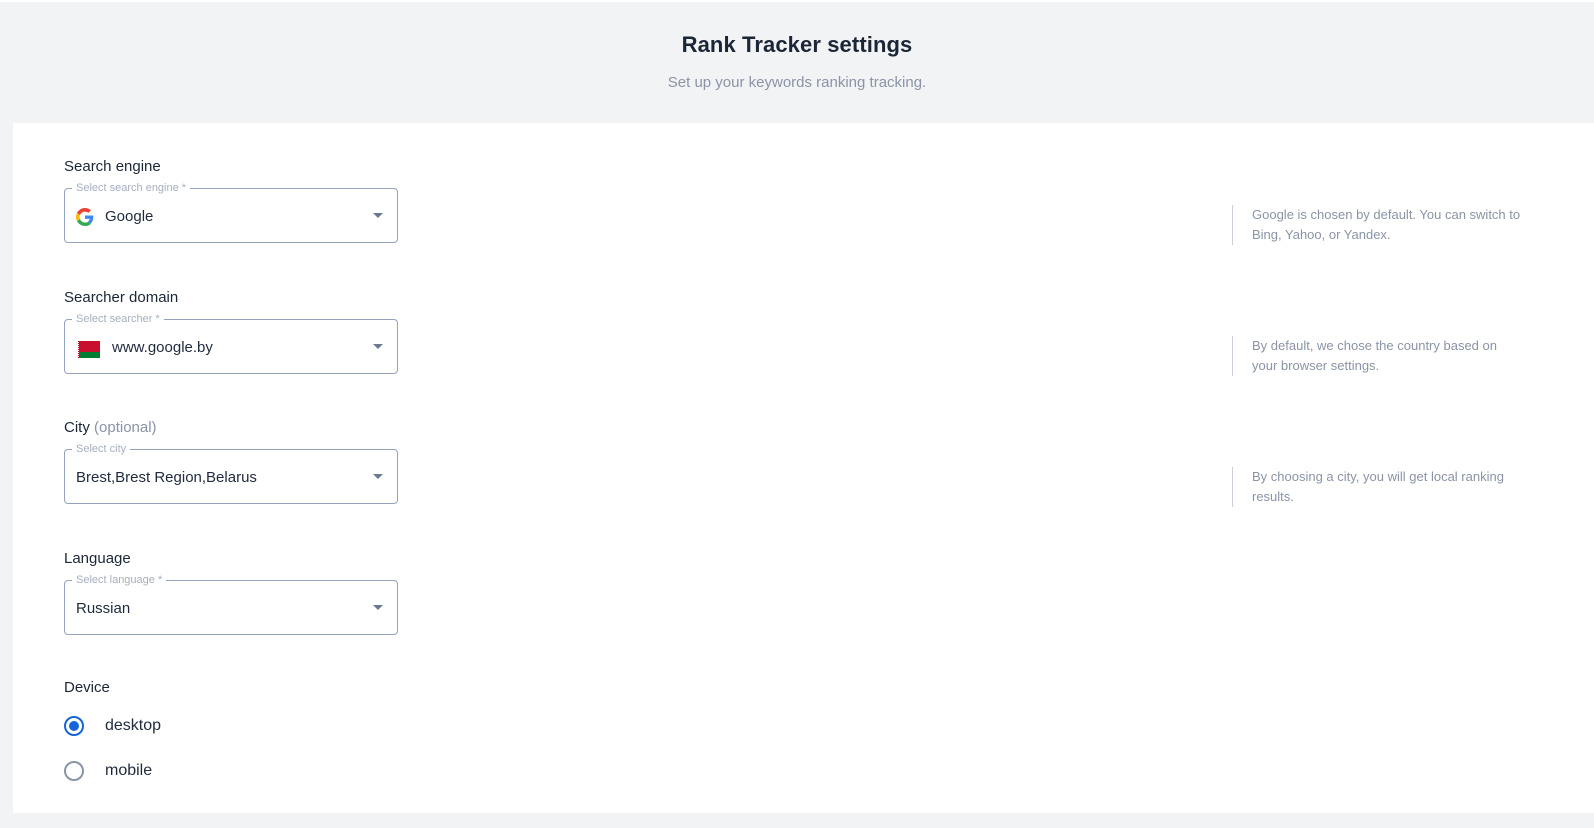 This screenshot has height=828, width=1594. Describe the element at coordinates (112, 166) in the screenshot. I see `search-engine-label: Search engine` at that location.